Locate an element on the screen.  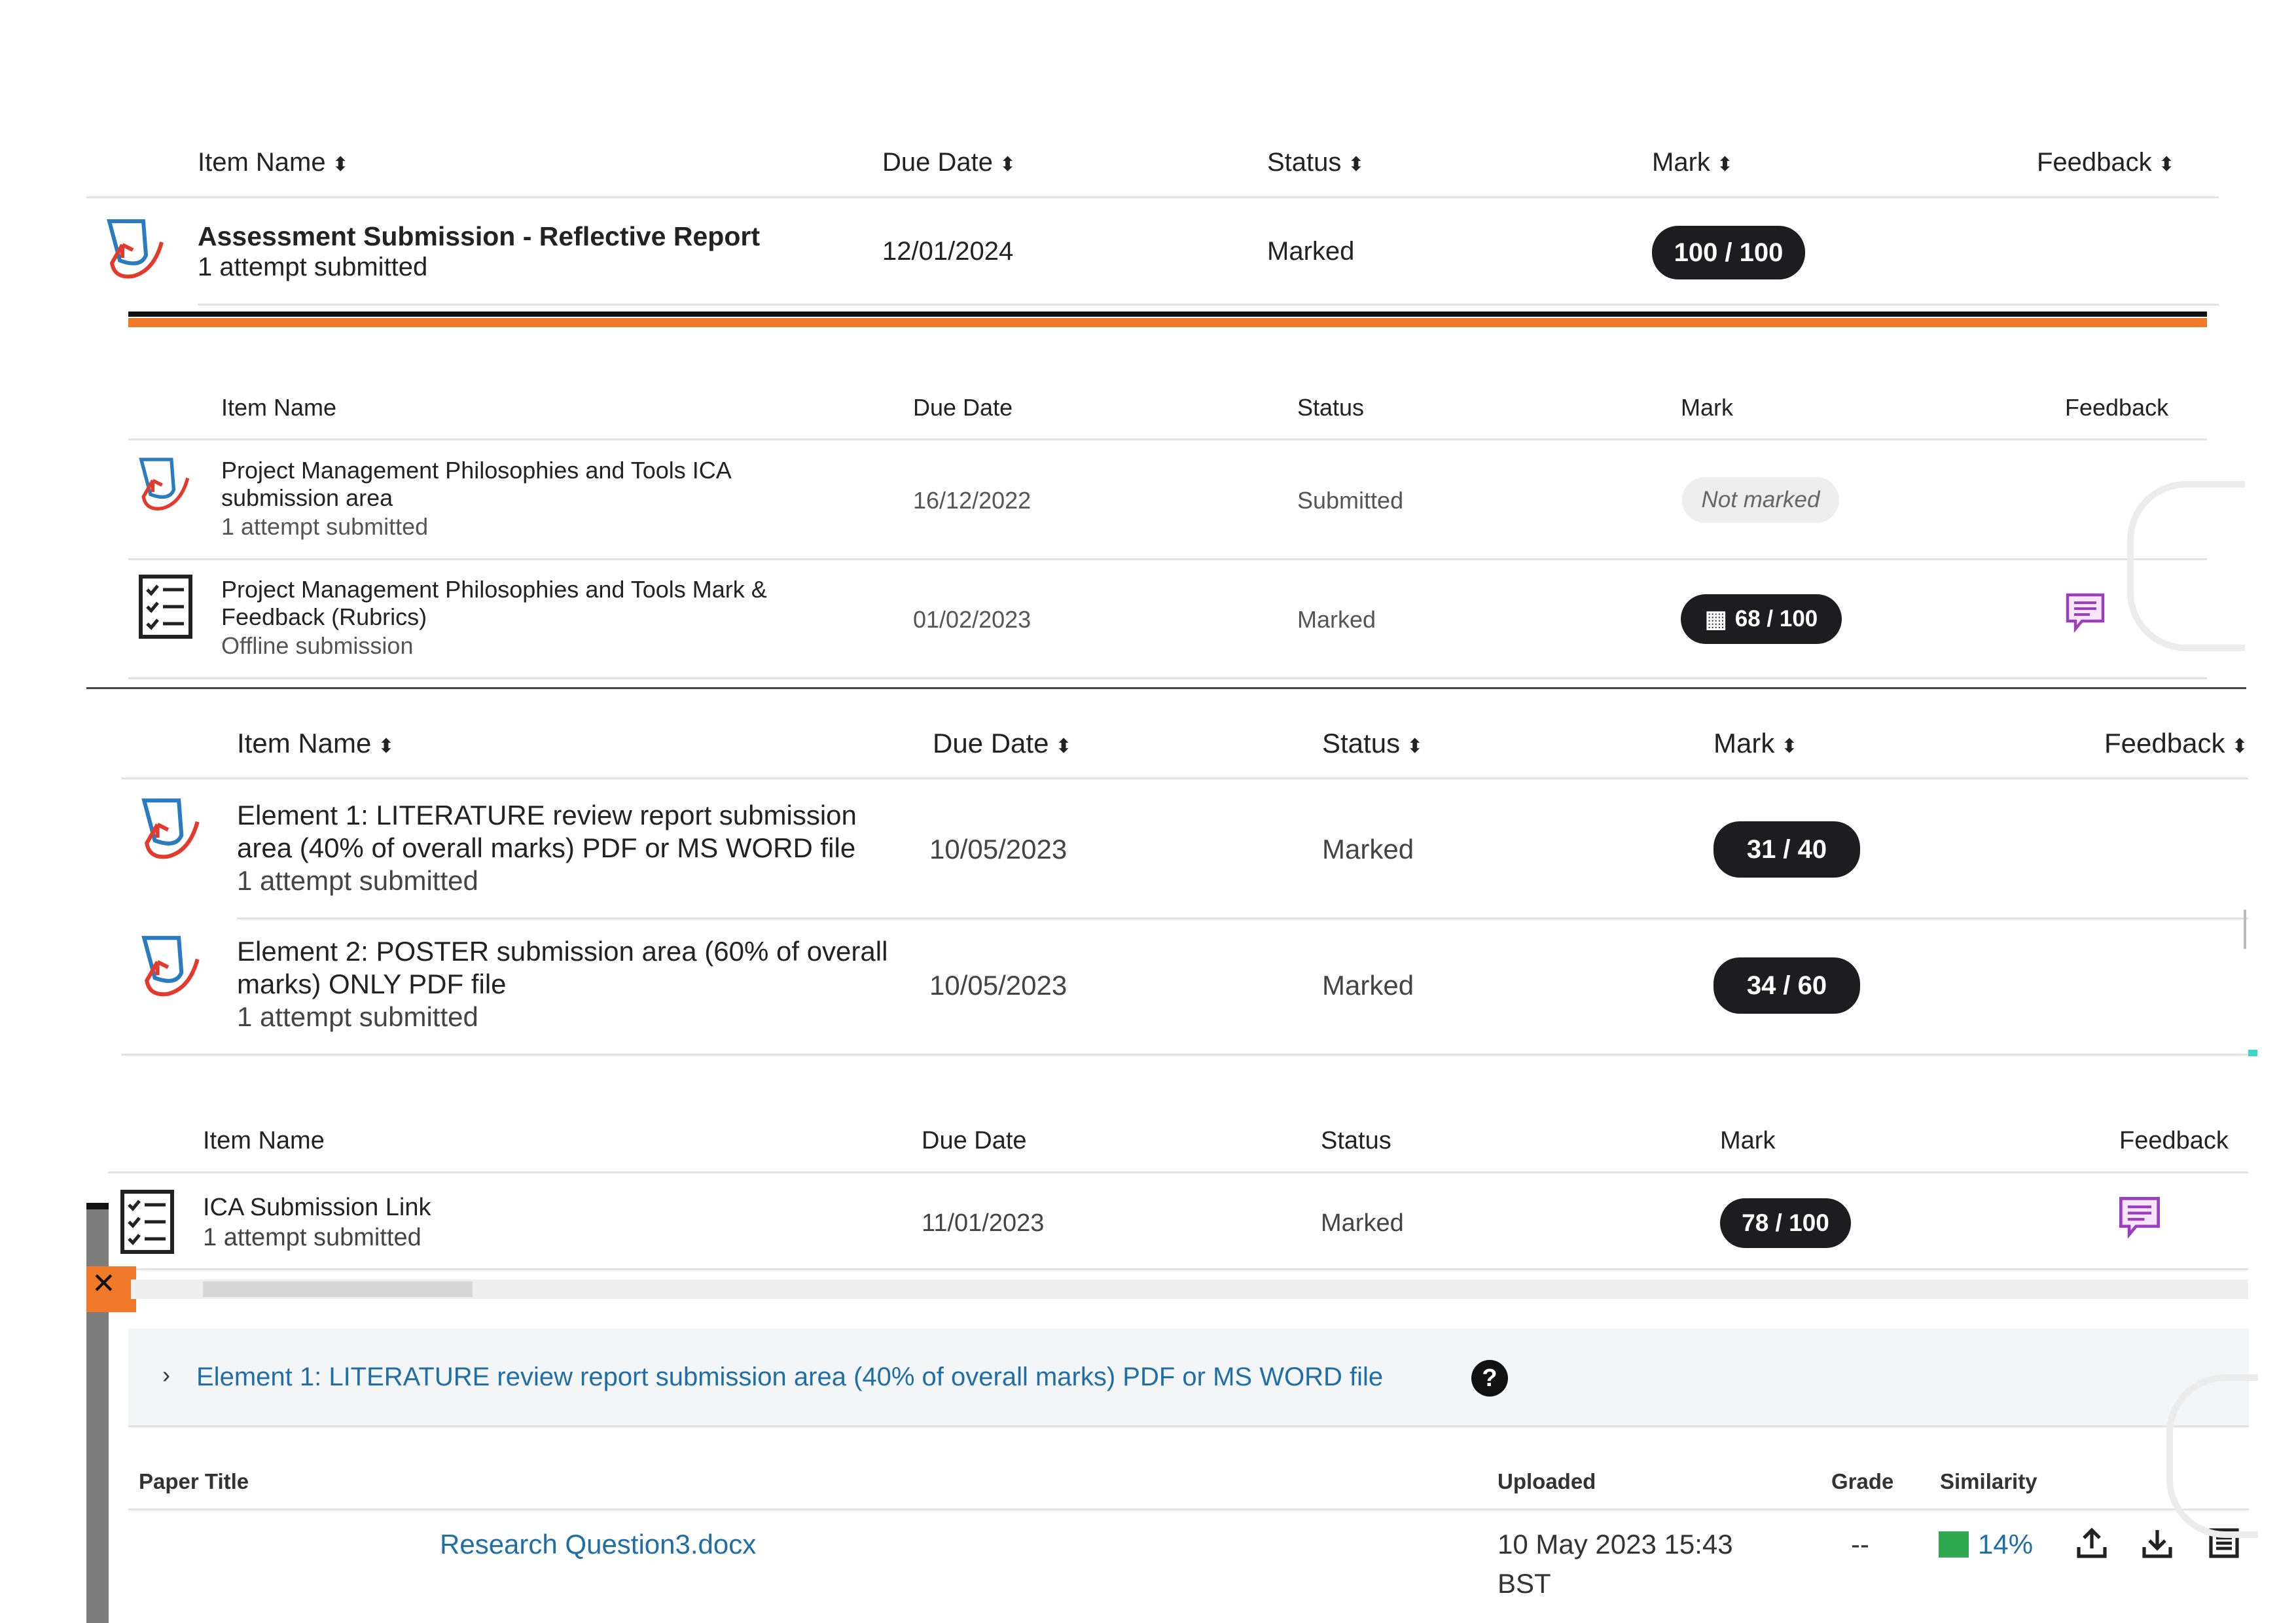
mark-badge: 78 / 100 is located at coordinates (1785, 1223).